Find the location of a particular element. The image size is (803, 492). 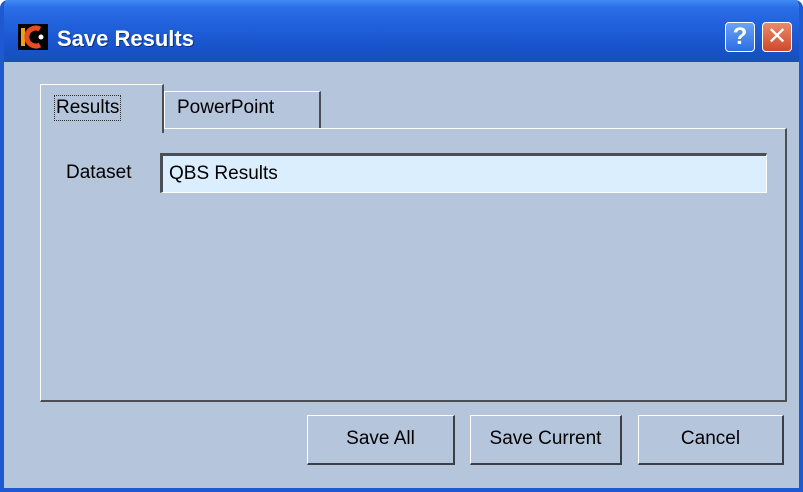

tab-powerpoint-label: PowerPoint is located at coordinates (226, 107).